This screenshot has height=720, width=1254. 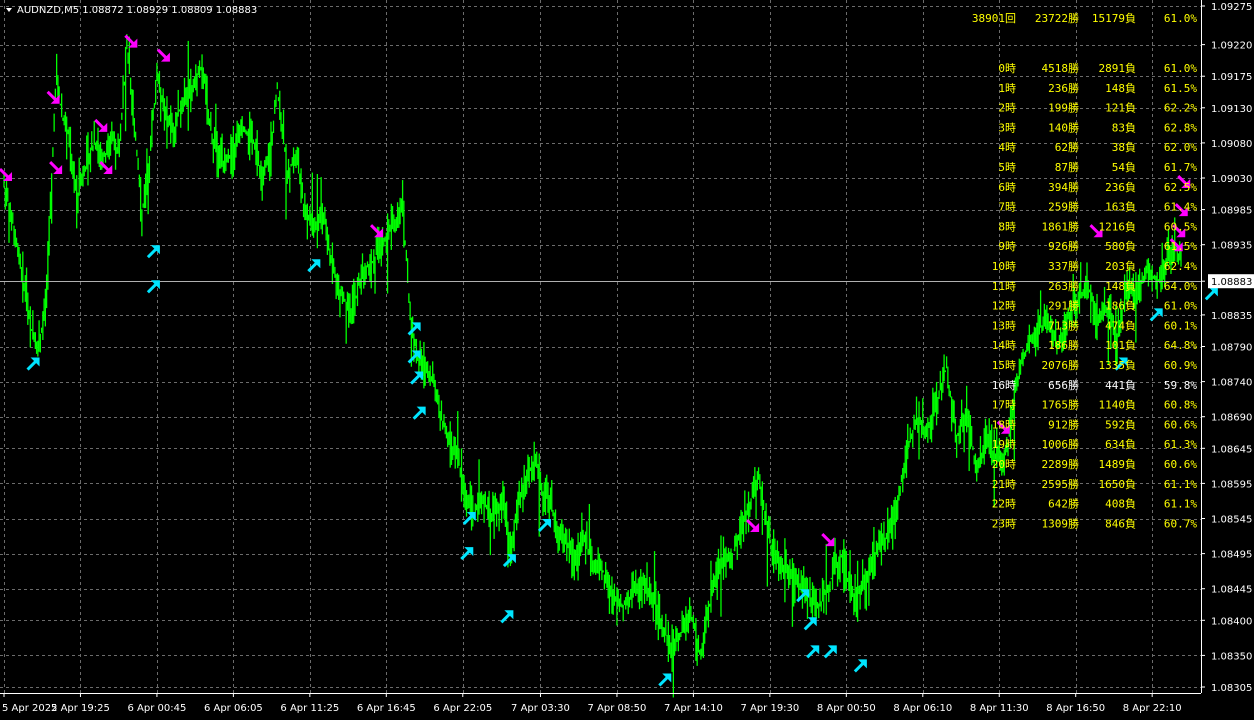 What do you see at coordinates (1057, 18) in the screenshot?
I see `stats-summary-cell: 23722勝` at bounding box center [1057, 18].